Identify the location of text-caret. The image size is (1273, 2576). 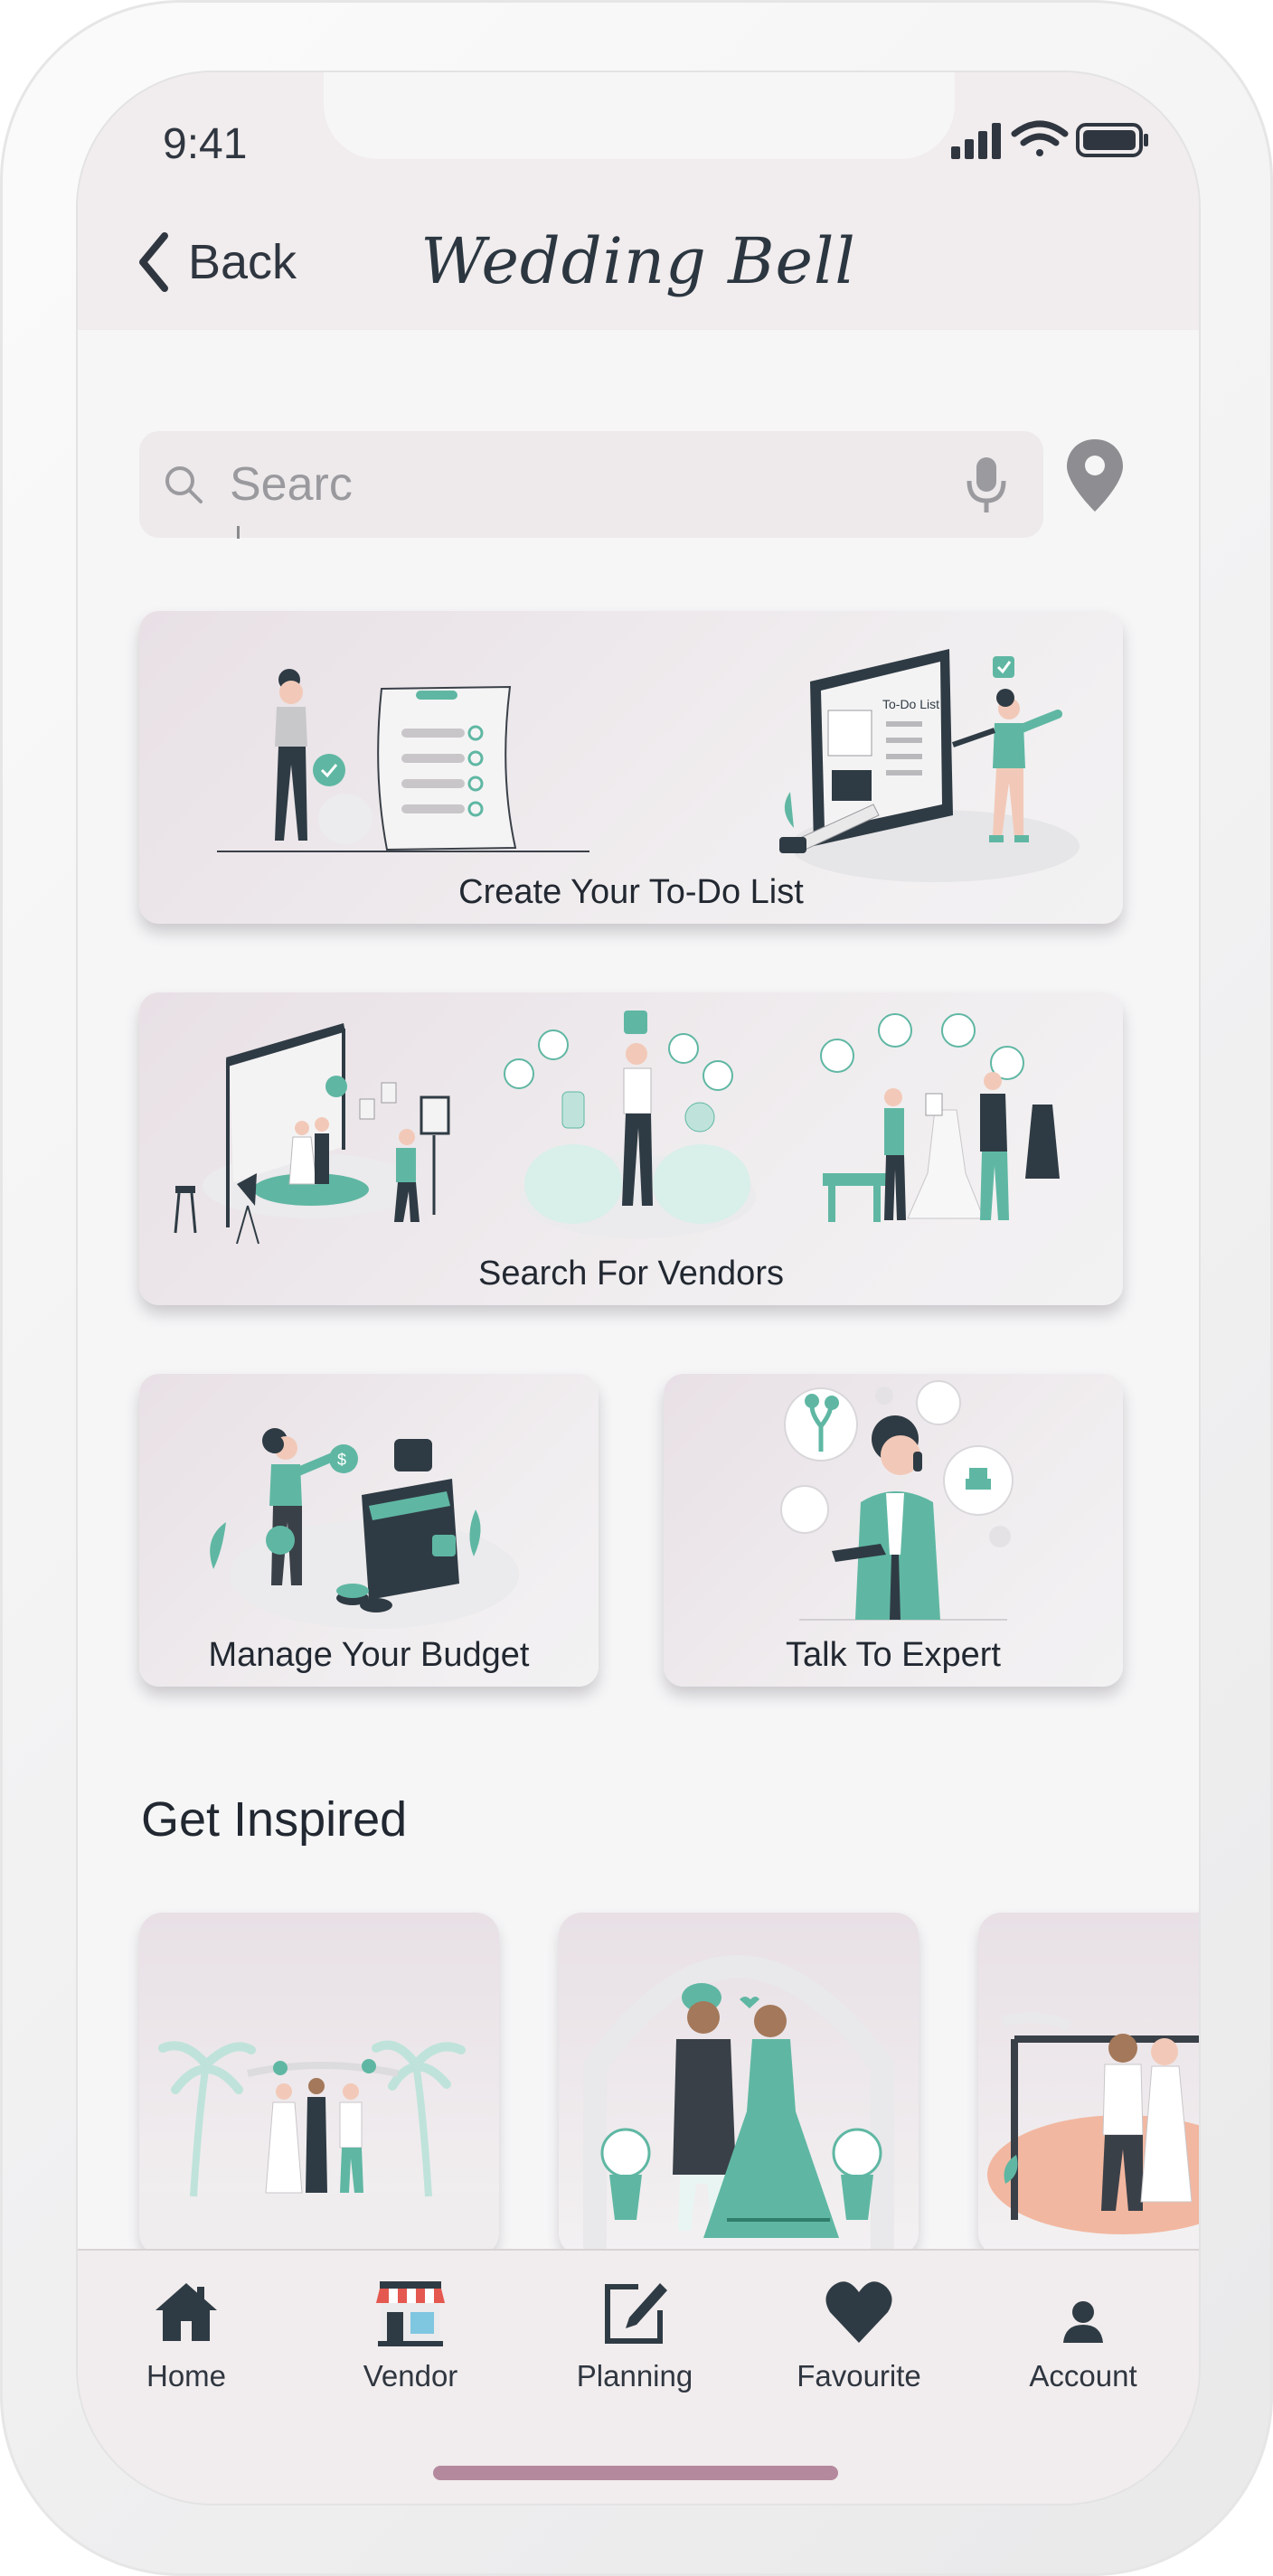
(238, 533).